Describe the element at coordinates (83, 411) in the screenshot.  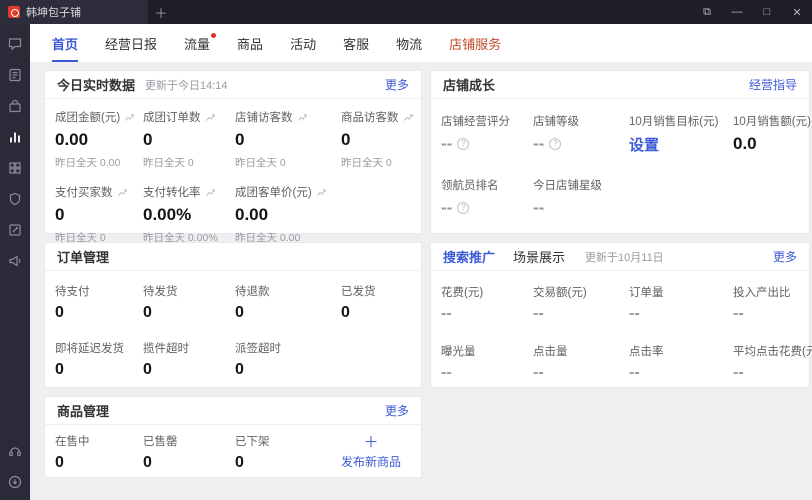
I see `card-title: 商品管理` at that location.